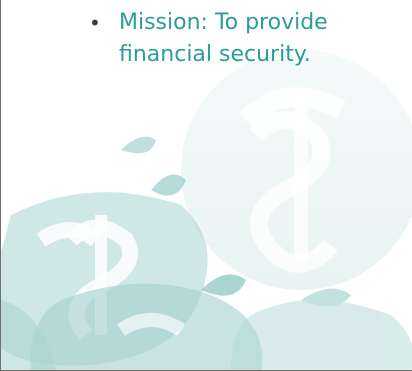  What do you see at coordinates (223, 22) in the screenshot?
I see `mission-line-1: Mission: To provide` at bounding box center [223, 22].